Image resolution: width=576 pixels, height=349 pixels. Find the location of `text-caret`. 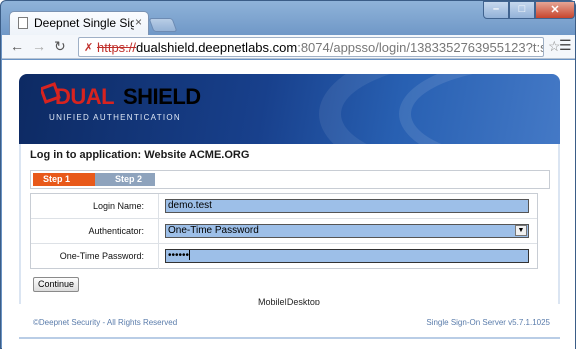

text-caret is located at coordinates (190, 255).